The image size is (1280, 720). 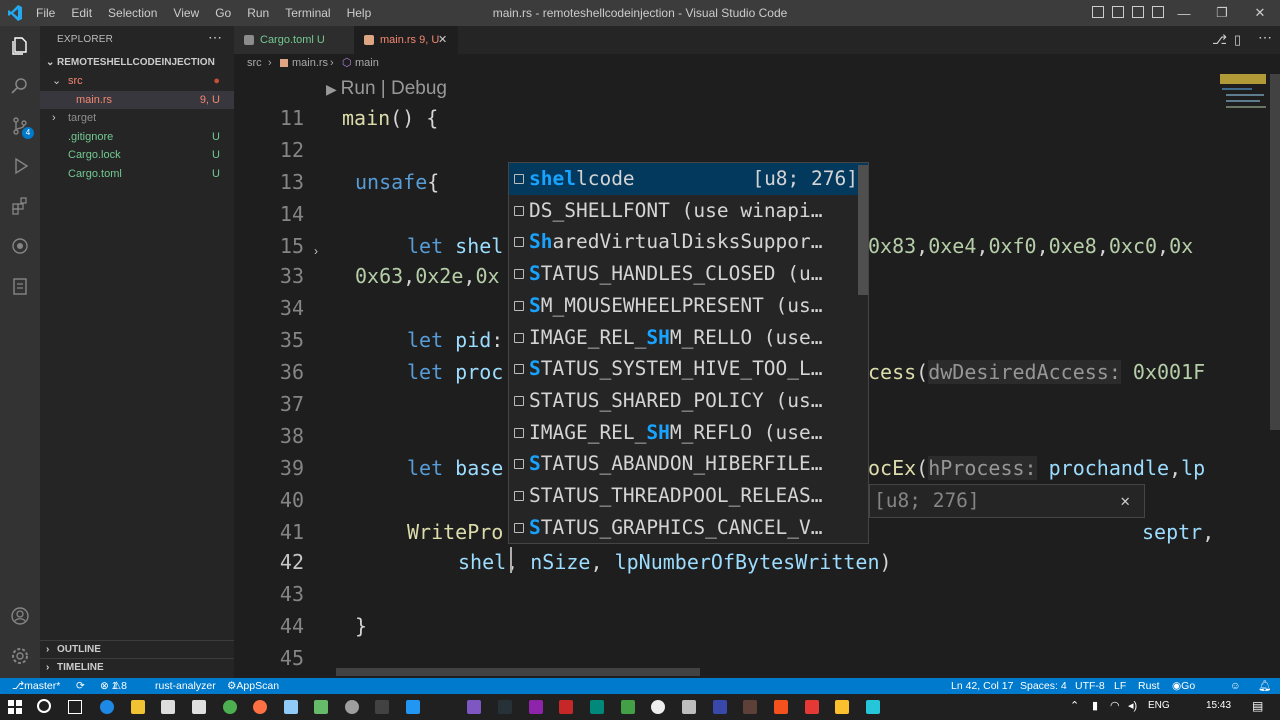 What do you see at coordinates (1125, 501) in the screenshot?
I see `close-detail-icon: ✕` at bounding box center [1125, 501].